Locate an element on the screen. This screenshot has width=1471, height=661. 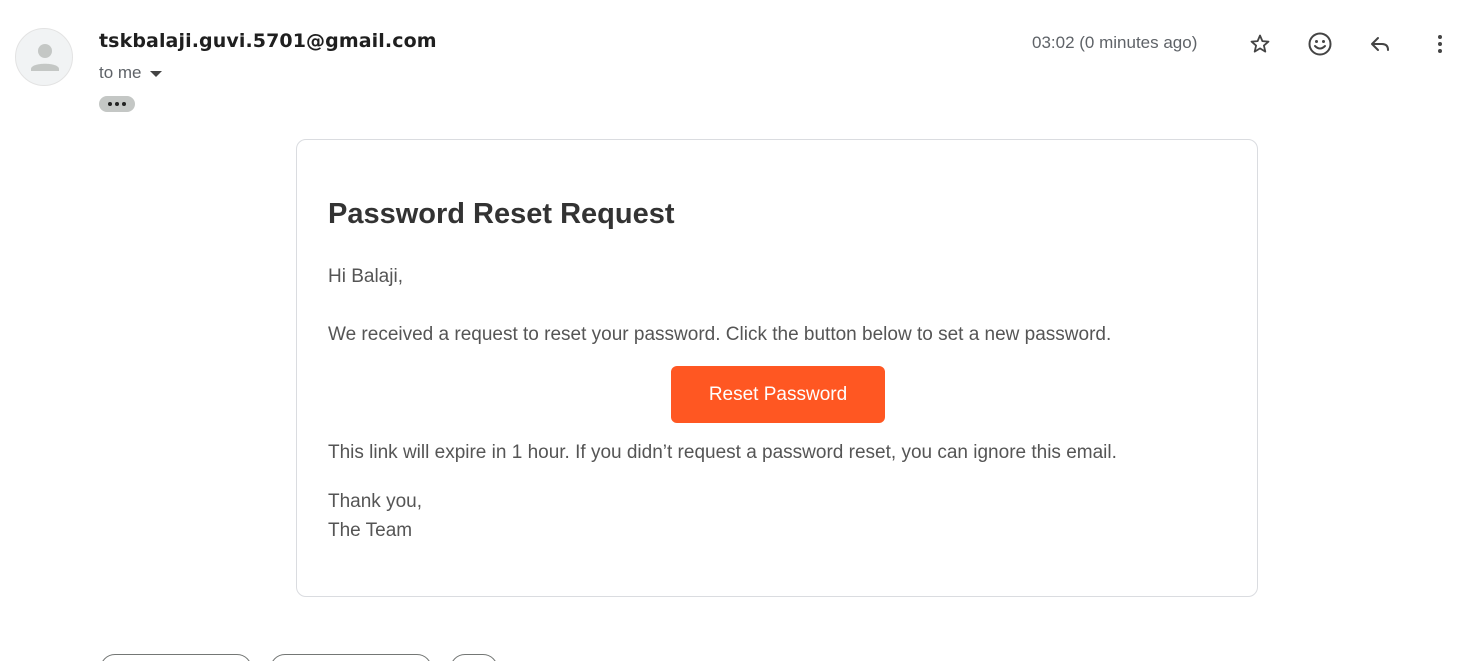
emoji-chip-button is located at coordinates (474, 657).